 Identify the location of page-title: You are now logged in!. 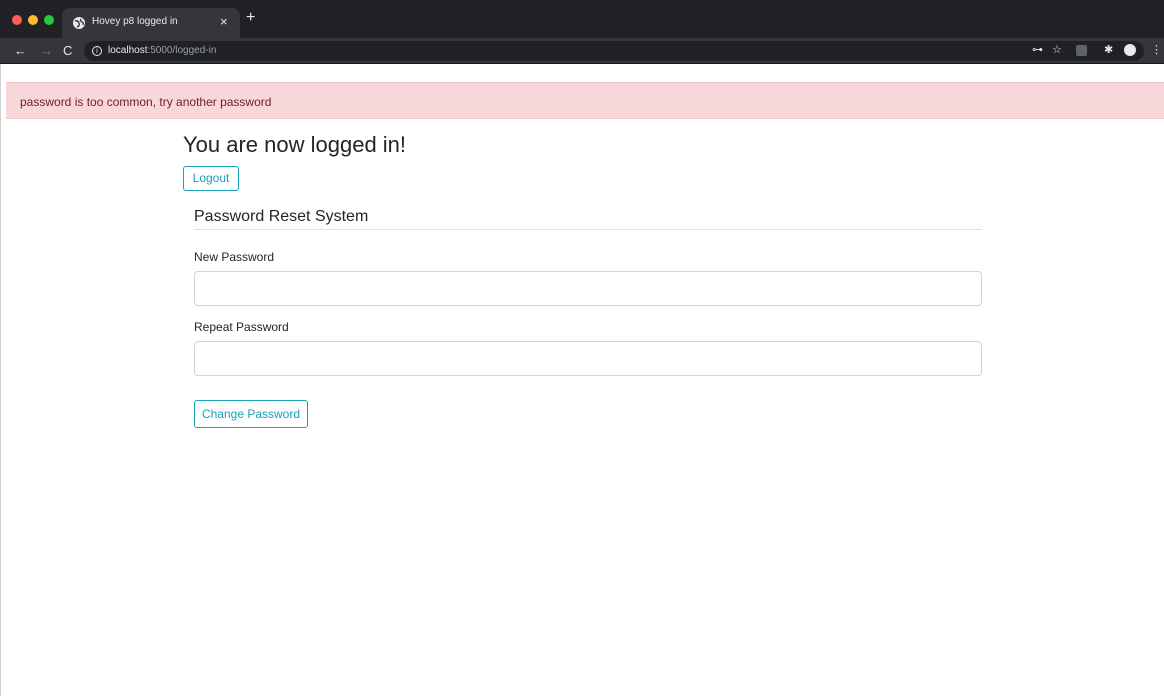
(295, 144).